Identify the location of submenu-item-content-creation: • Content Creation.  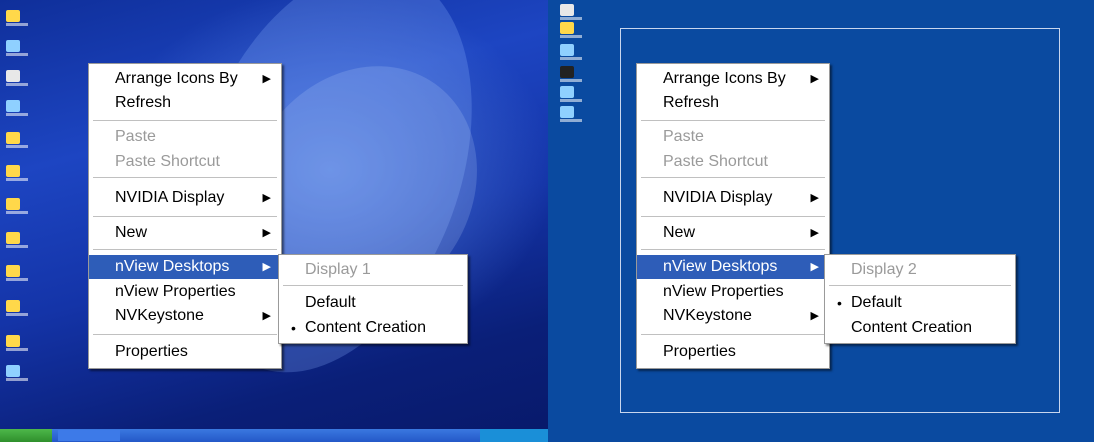
(372, 328).